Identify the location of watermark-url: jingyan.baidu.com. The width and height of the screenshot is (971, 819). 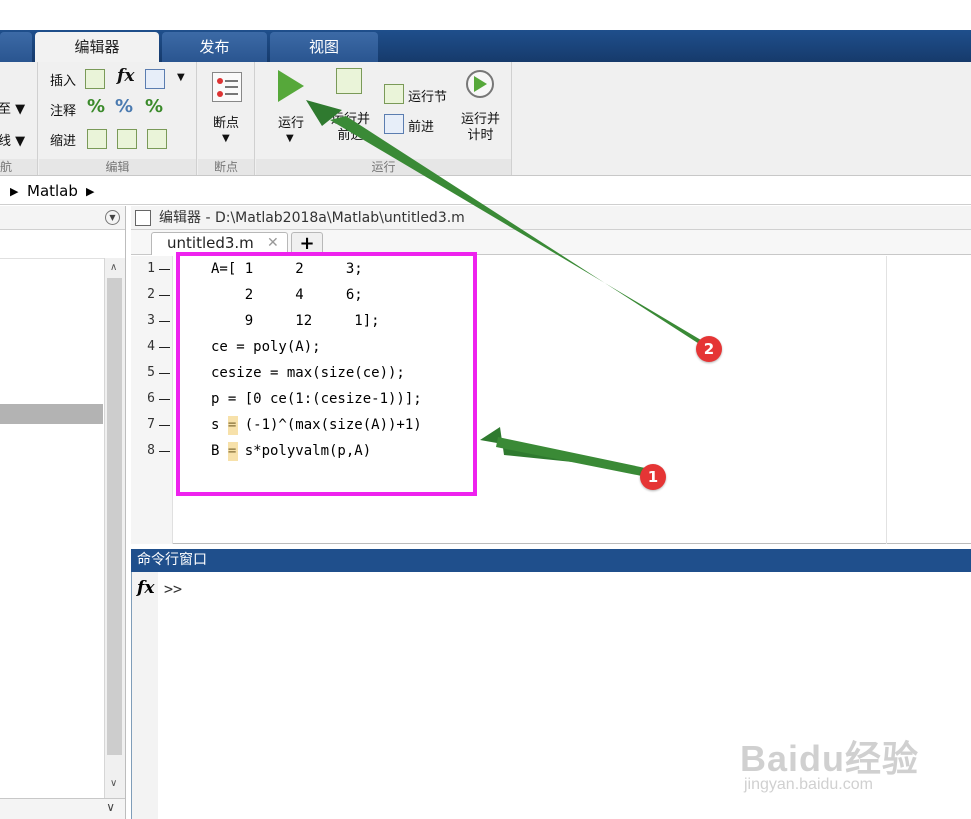
(808, 784).